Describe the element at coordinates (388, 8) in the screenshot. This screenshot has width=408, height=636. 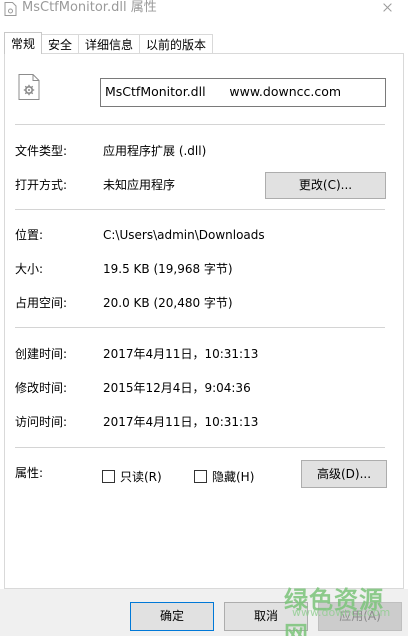
I see `close-button` at that location.